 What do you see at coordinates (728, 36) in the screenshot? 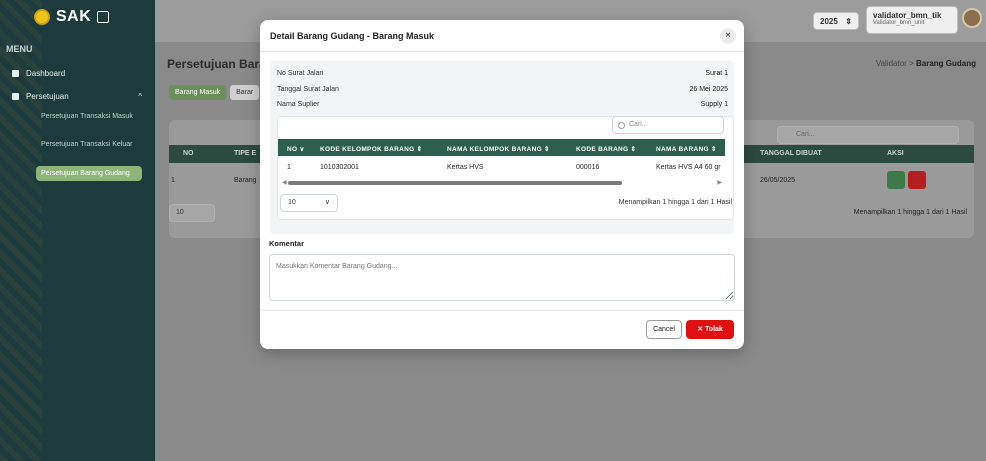
I see `close-button: ×` at bounding box center [728, 36].